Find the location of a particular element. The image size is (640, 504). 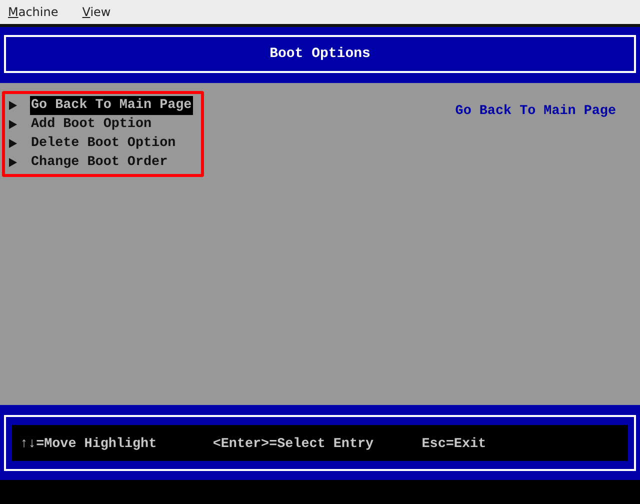

menu-item: Delete Boot Option is located at coordinates (103, 143).